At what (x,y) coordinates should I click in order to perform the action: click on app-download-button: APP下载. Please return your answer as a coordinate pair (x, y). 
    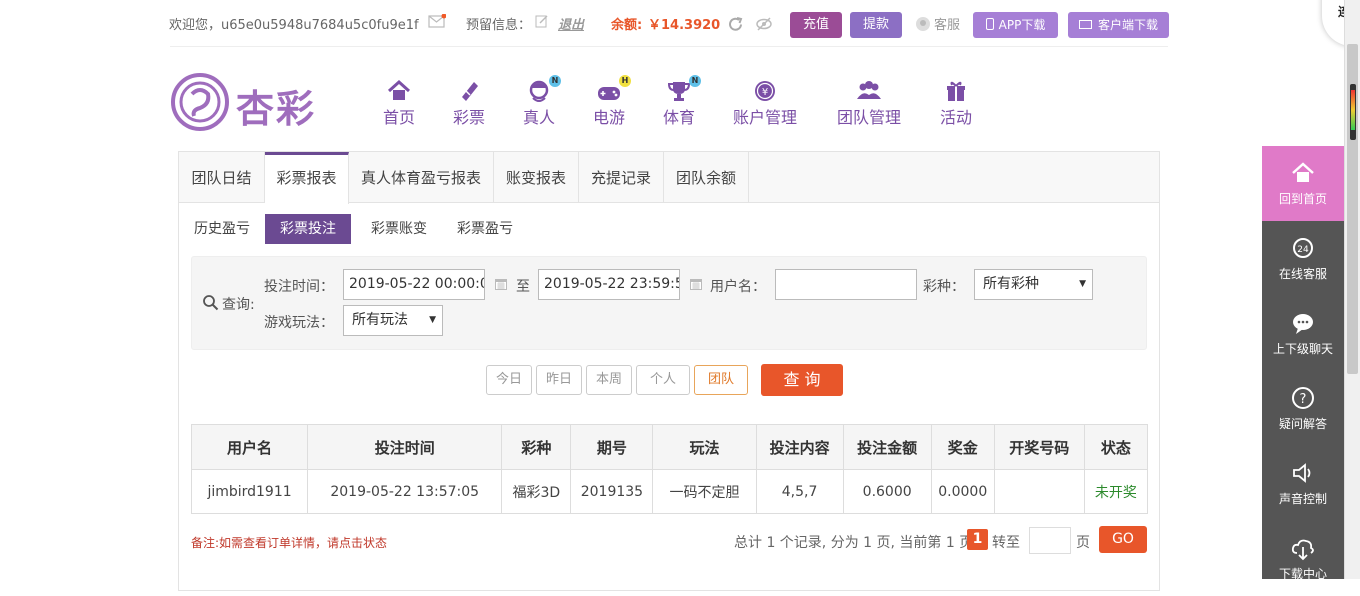
    Looking at the image, I should click on (1015, 25).